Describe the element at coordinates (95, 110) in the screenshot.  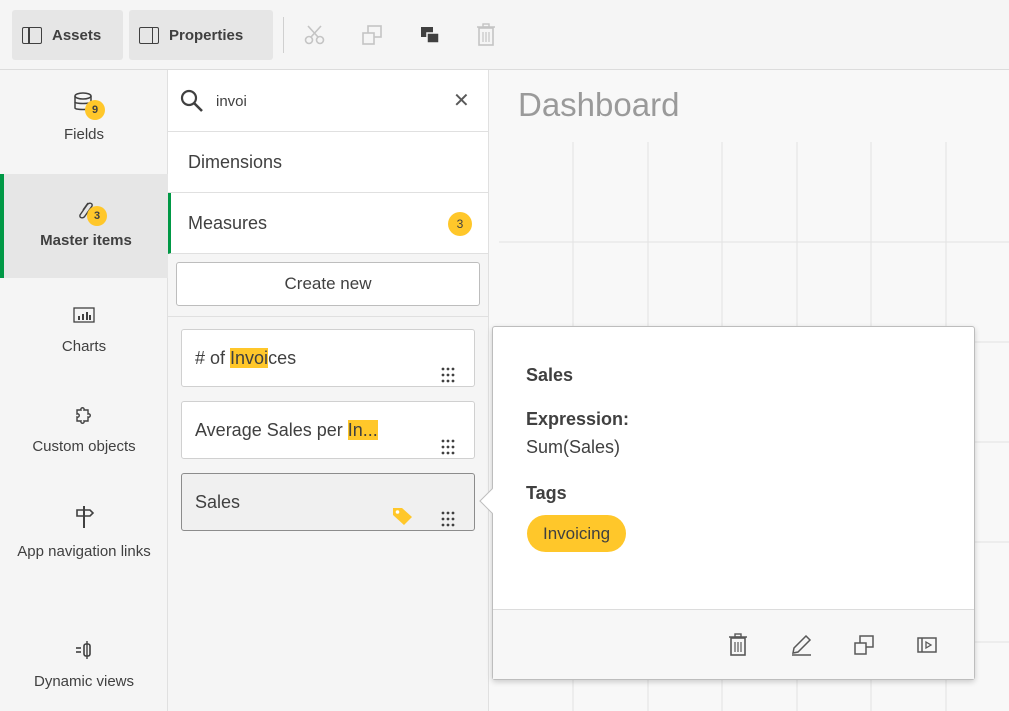
I see `fields-count-badge: 9` at that location.